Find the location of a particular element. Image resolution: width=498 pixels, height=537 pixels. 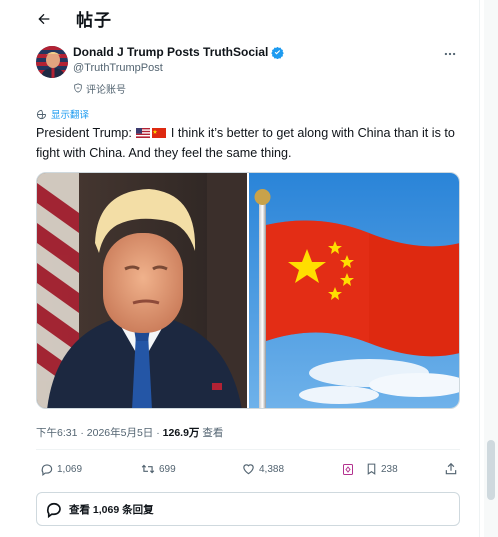

reply-icon is located at coordinates (47, 470).